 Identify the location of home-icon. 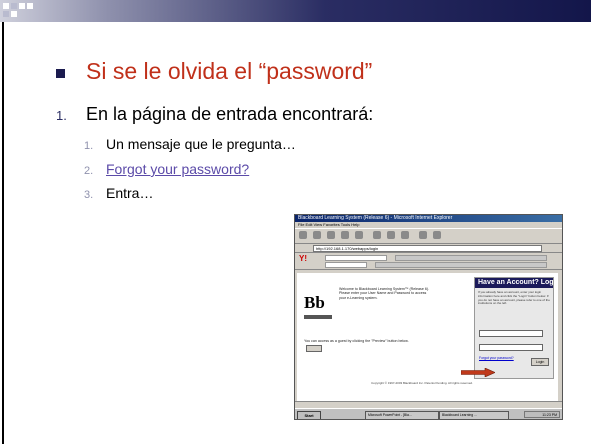
(359, 235).